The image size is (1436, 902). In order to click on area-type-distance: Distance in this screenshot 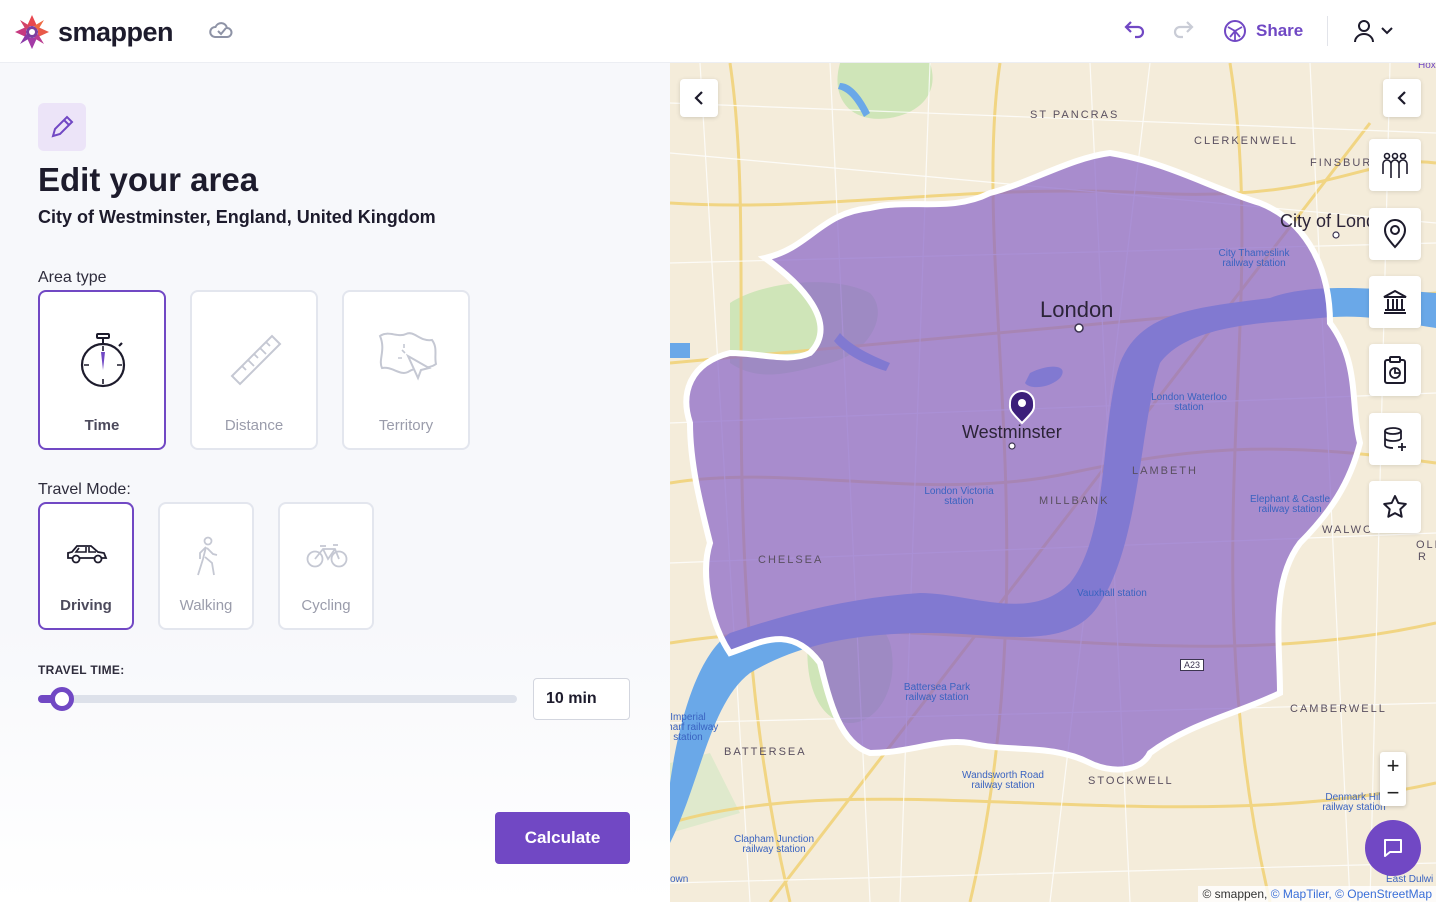, I will do `click(254, 370)`.